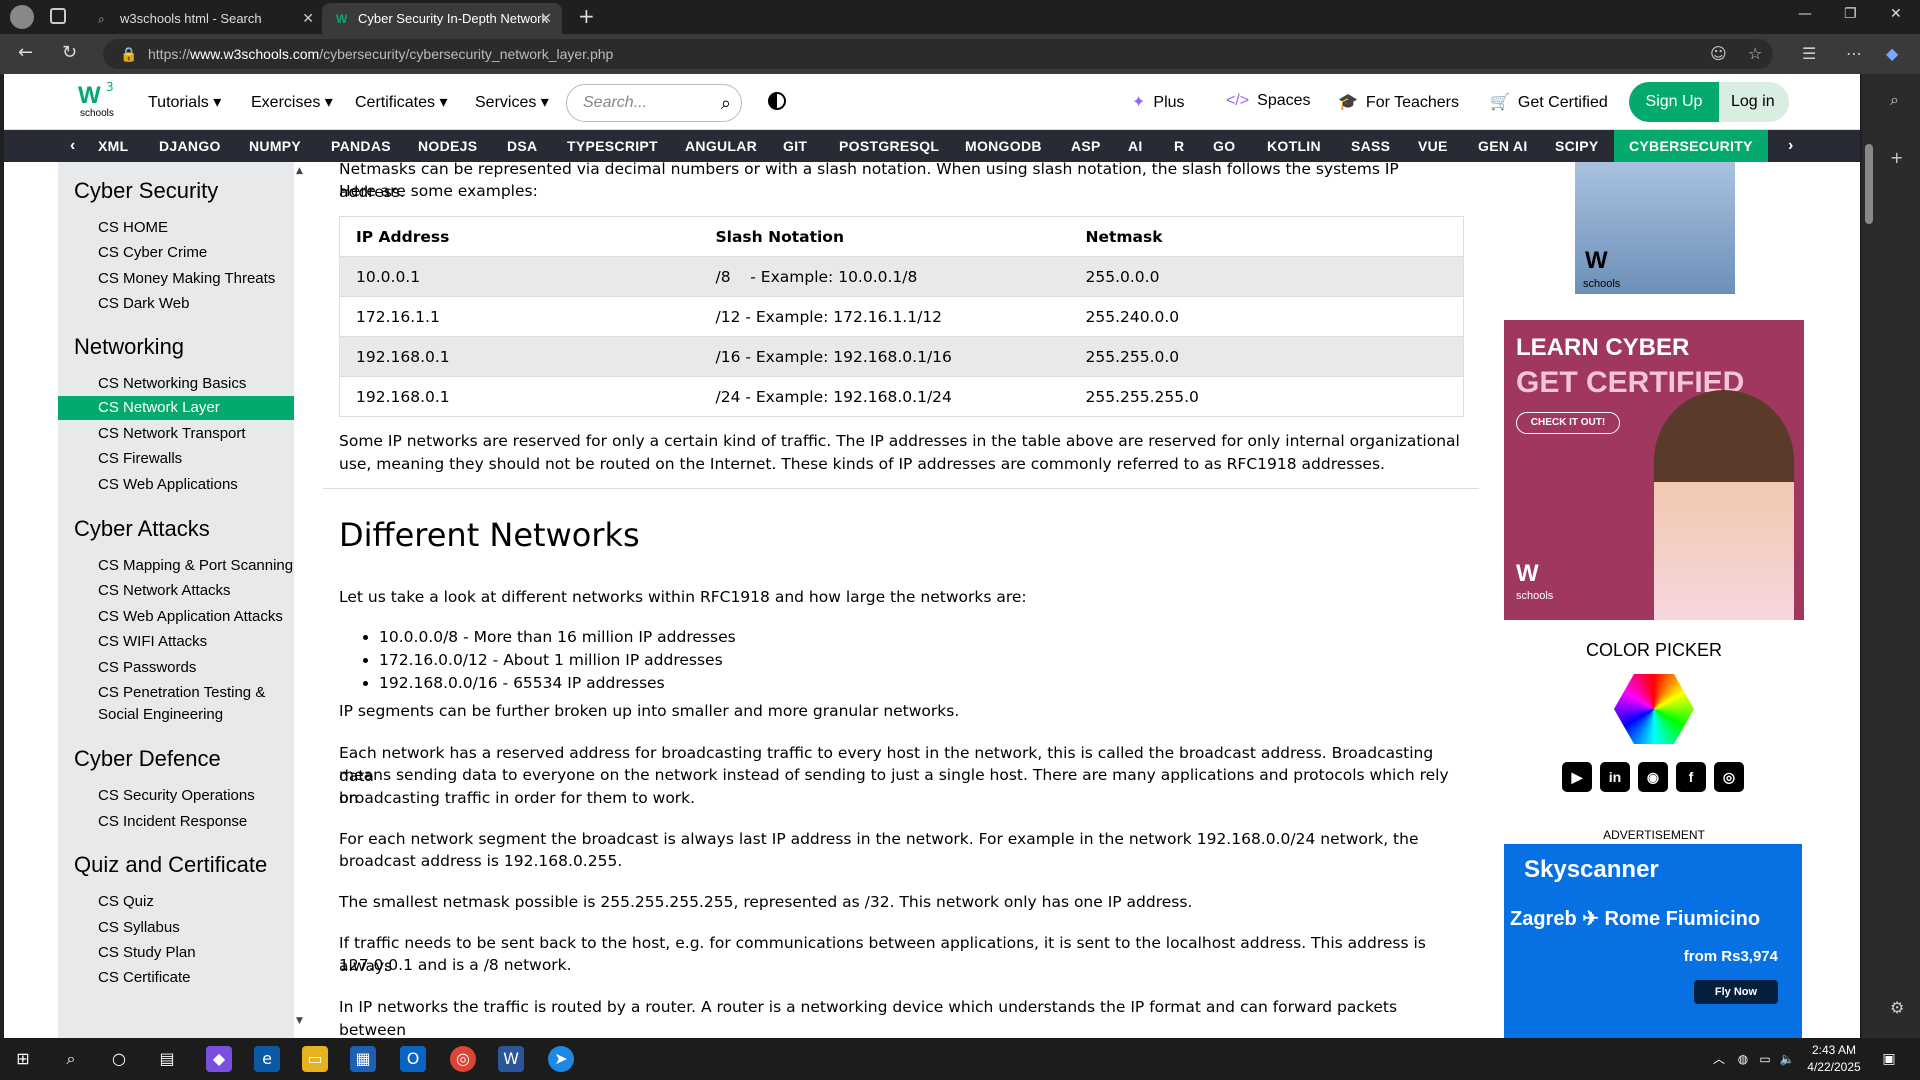 The width and height of the screenshot is (1920, 1080). Describe the element at coordinates (1809, 53) in the screenshot. I see `favorites-icon: ☰` at that location.